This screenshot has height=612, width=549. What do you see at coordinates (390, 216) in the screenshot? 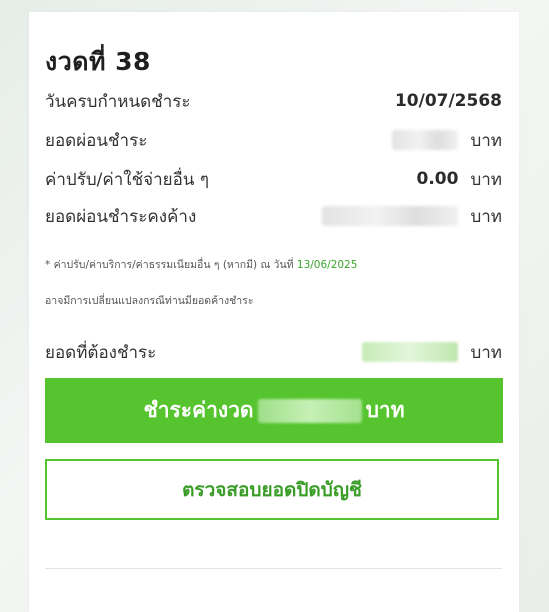
I see `outstanding-redacted` at bounding box center [390, 216].